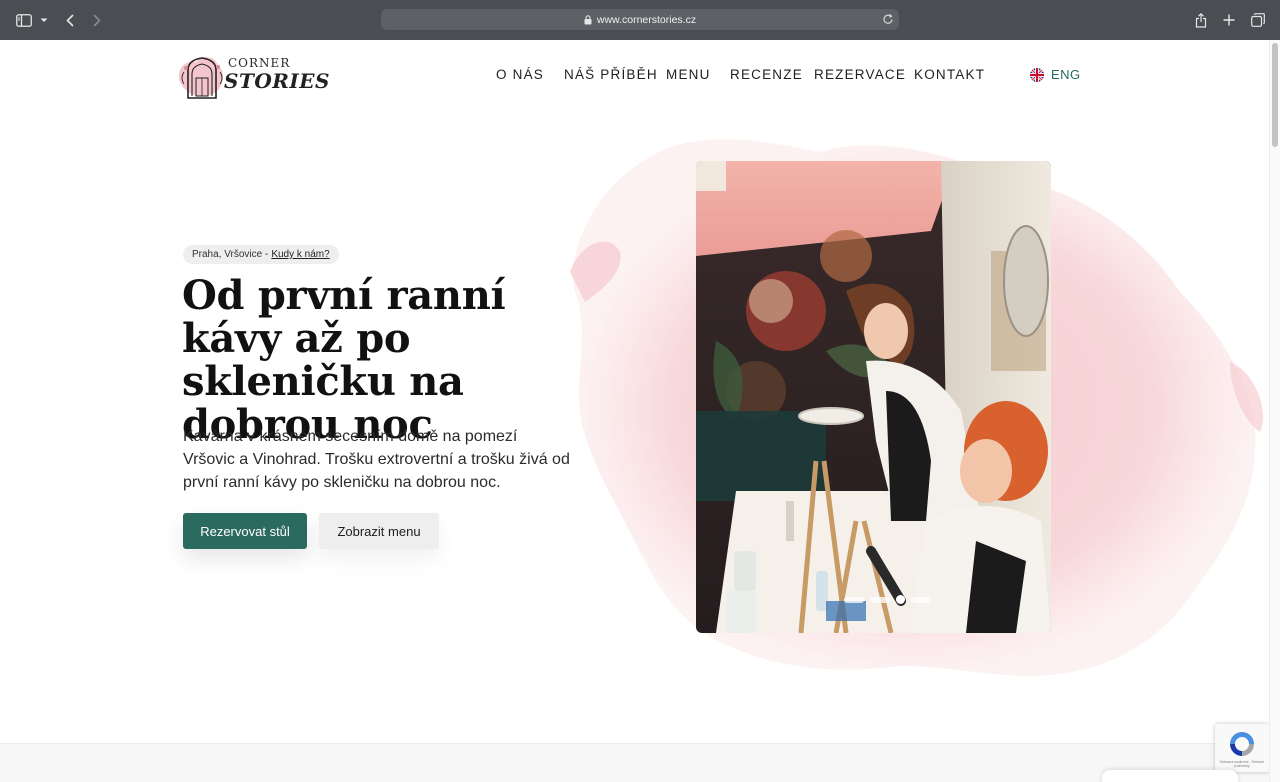 This screenshot has width=1280, height=782. I want to click on share-icon, so click(1201, 20).